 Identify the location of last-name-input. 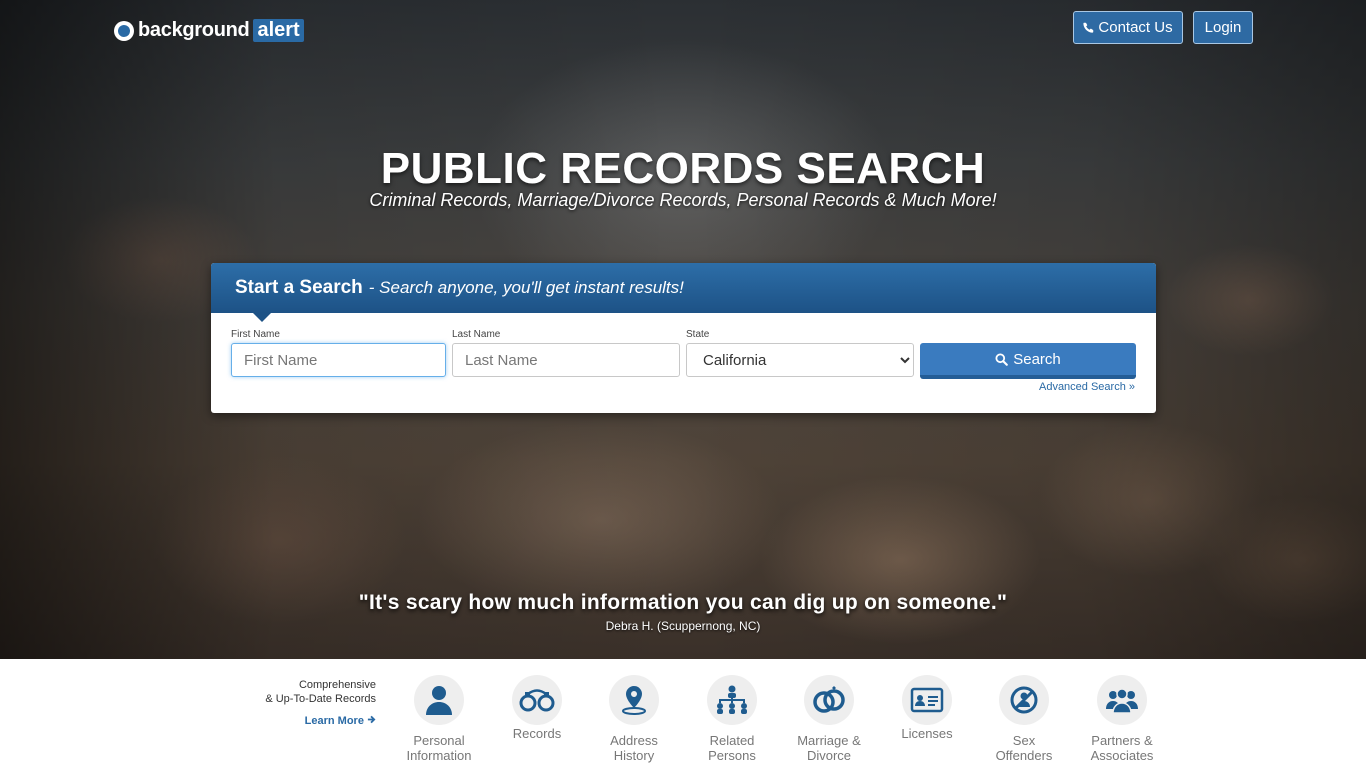
(566, 360).